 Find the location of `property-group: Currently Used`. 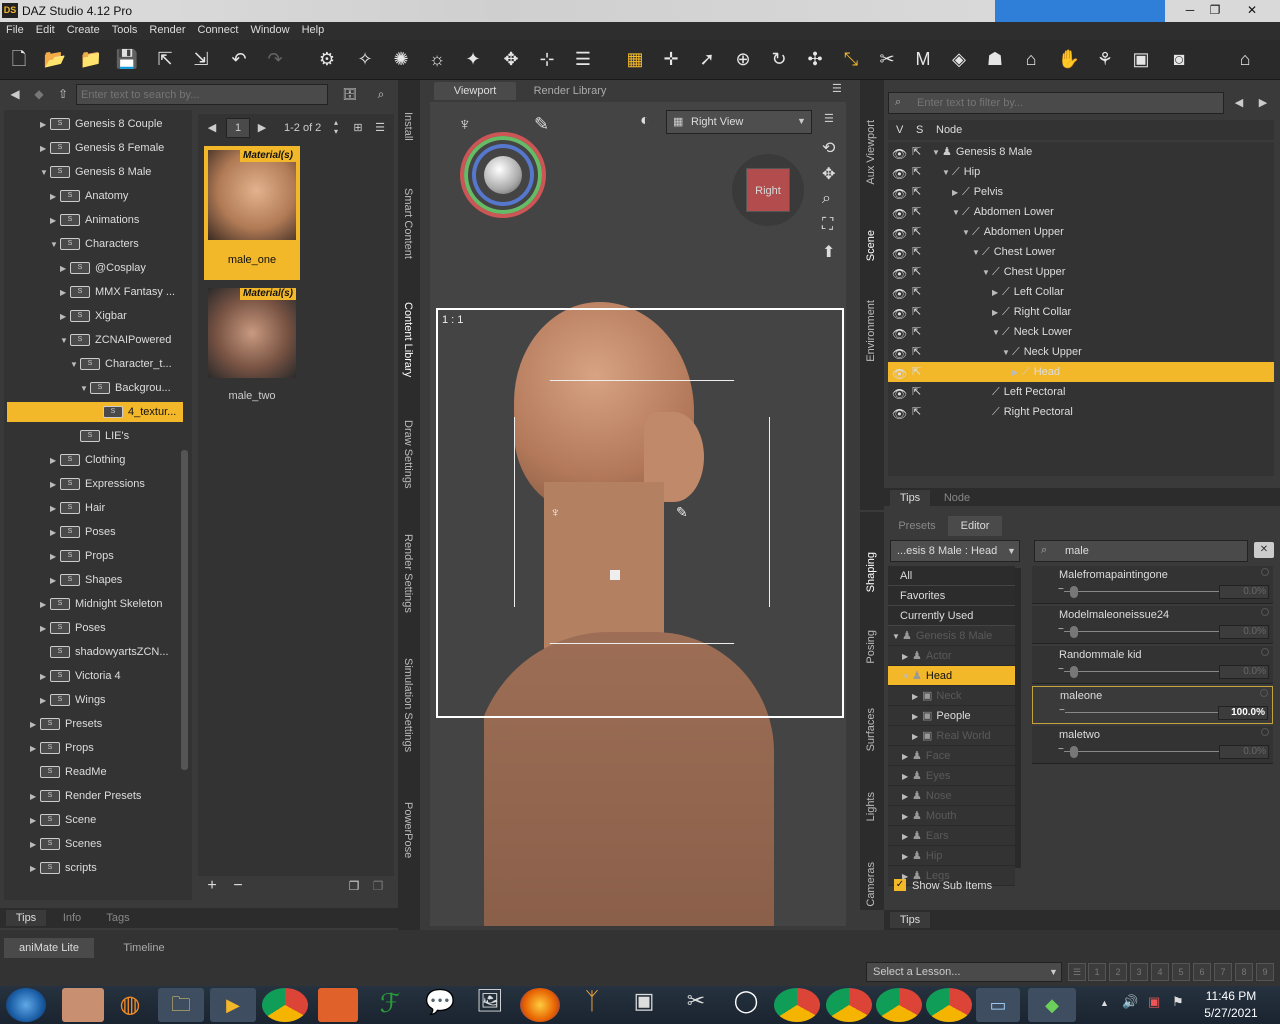

property-group: Currently Used is located at coordinates (951, 616).